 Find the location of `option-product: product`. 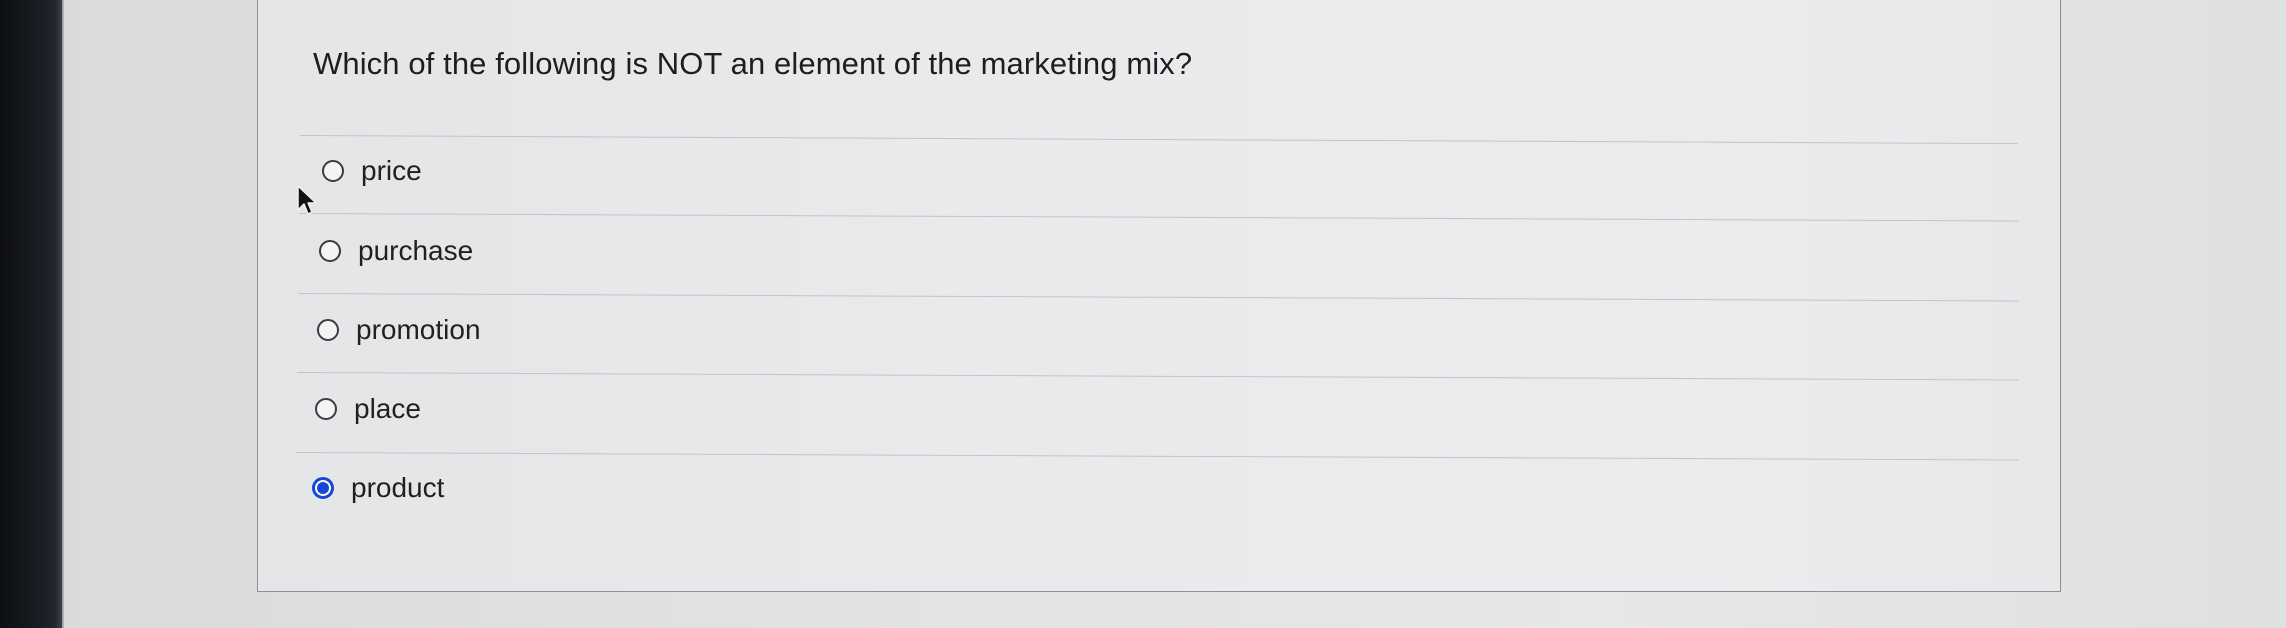

option-product: product is located at coordinates (378, 488).